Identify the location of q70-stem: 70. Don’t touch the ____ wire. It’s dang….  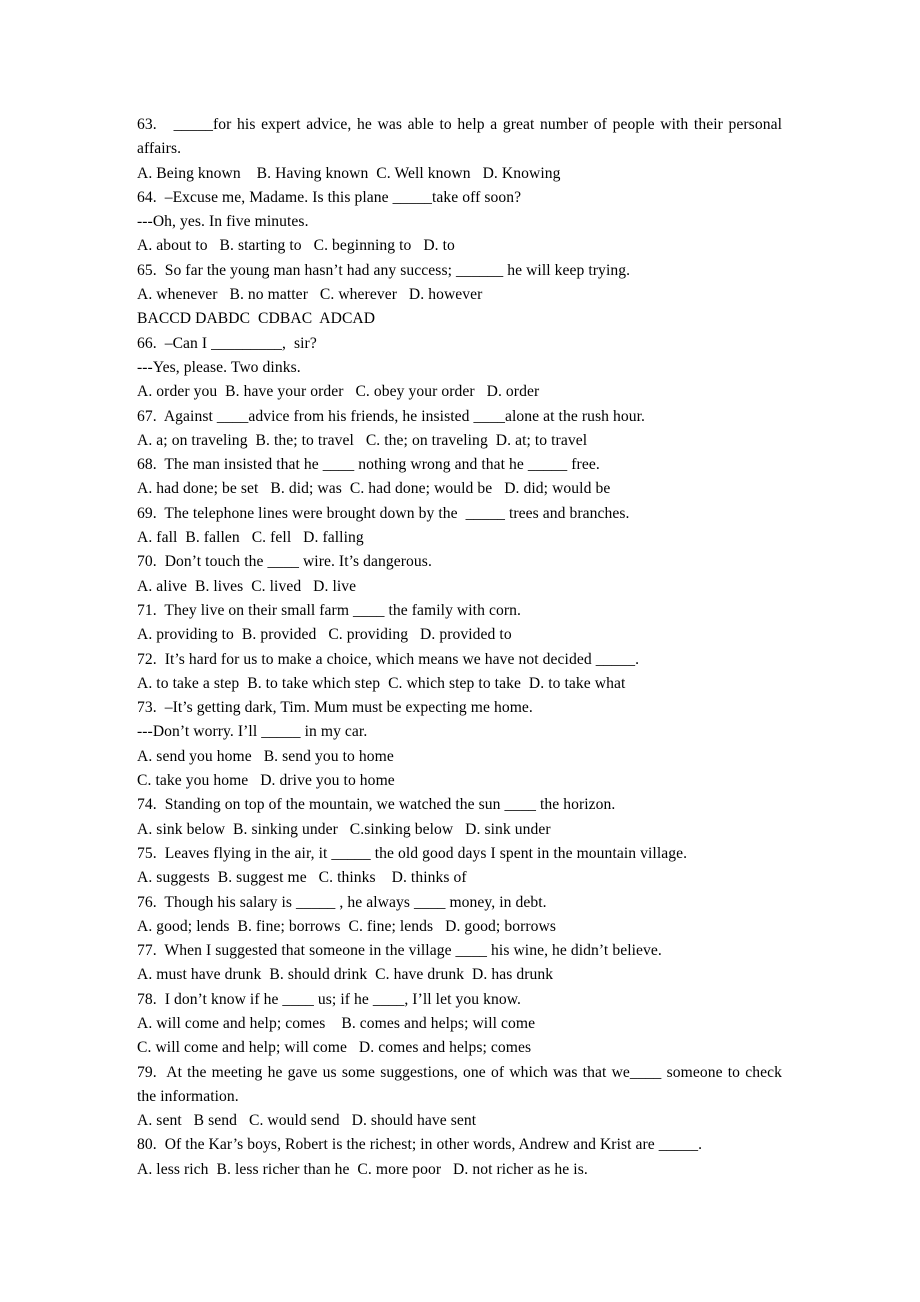
(284, 562).